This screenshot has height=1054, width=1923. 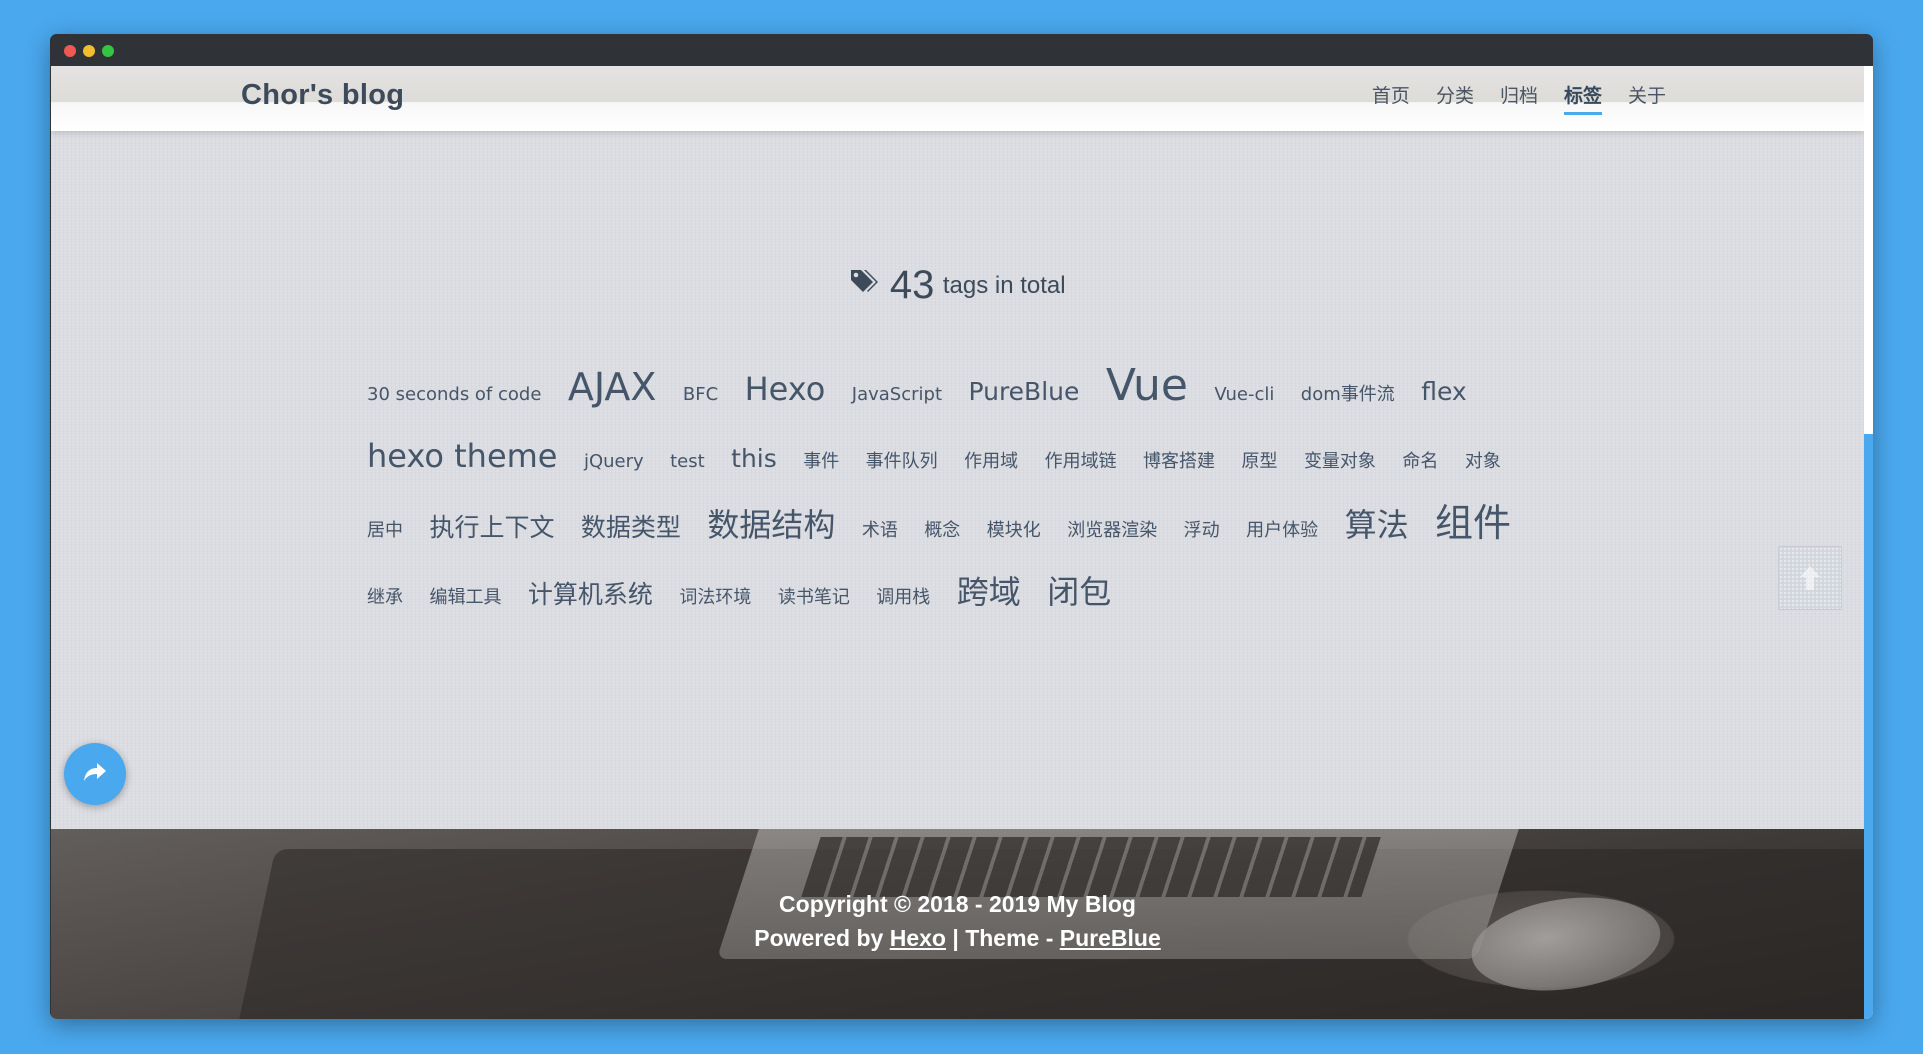 What do you see at coordinates (385, 598) in the screenshot?
I see `tag-link: 继承` at bounding box center [385, 598].